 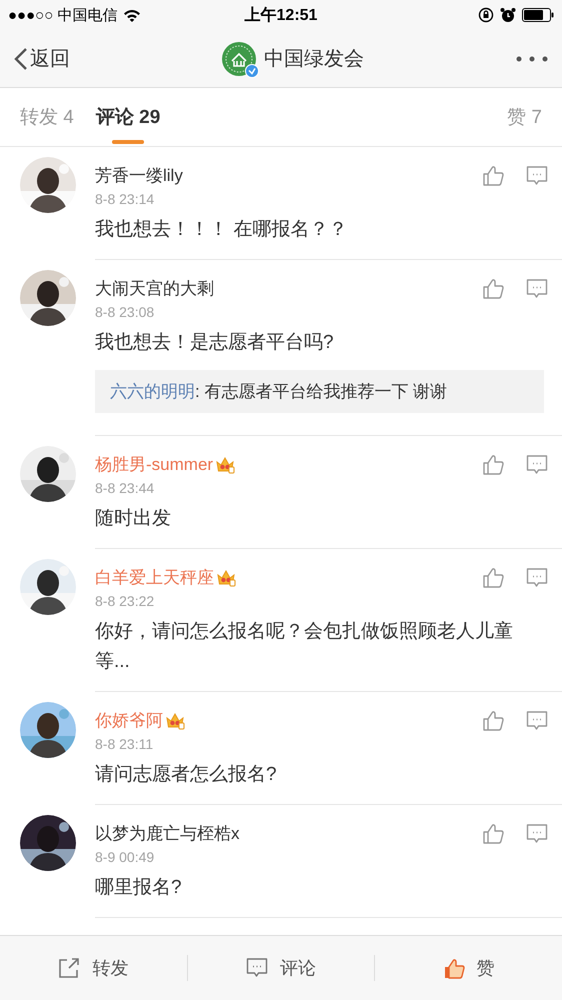 What do you see at coordinates (154, 288) in the screenshot?
I see `author-name: 大闹天宫的大剩` at bounding box center [154, 288].